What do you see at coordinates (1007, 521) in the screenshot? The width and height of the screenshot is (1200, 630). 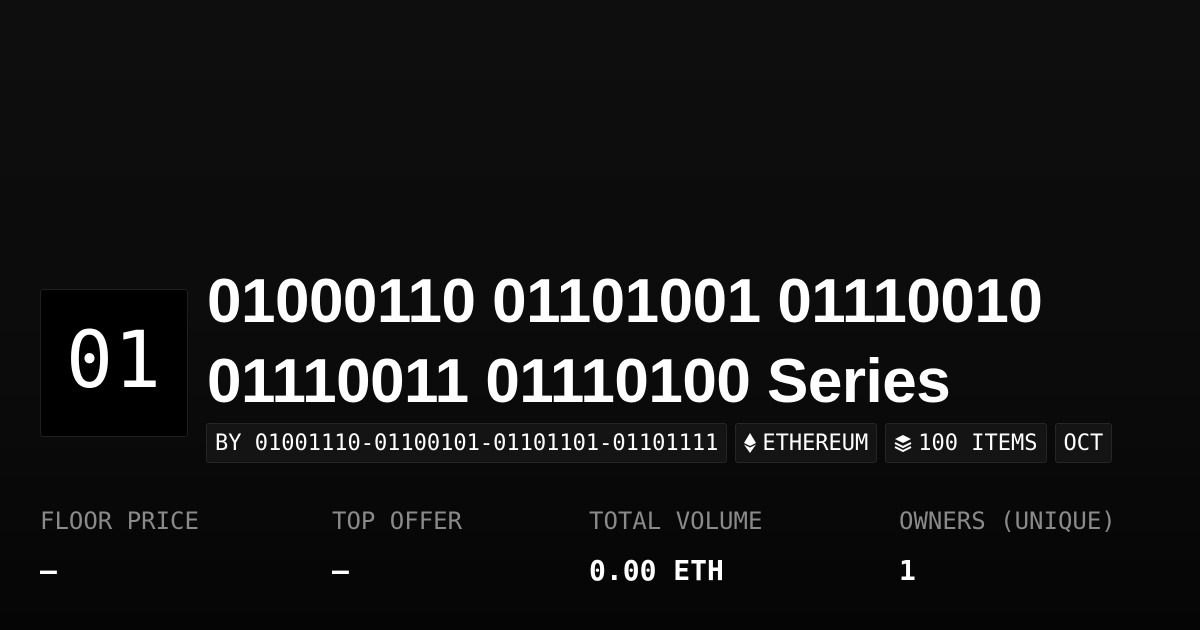 I see `stat-label: OWNERS (UNIQUE)` at bounding box center [1007, 521].